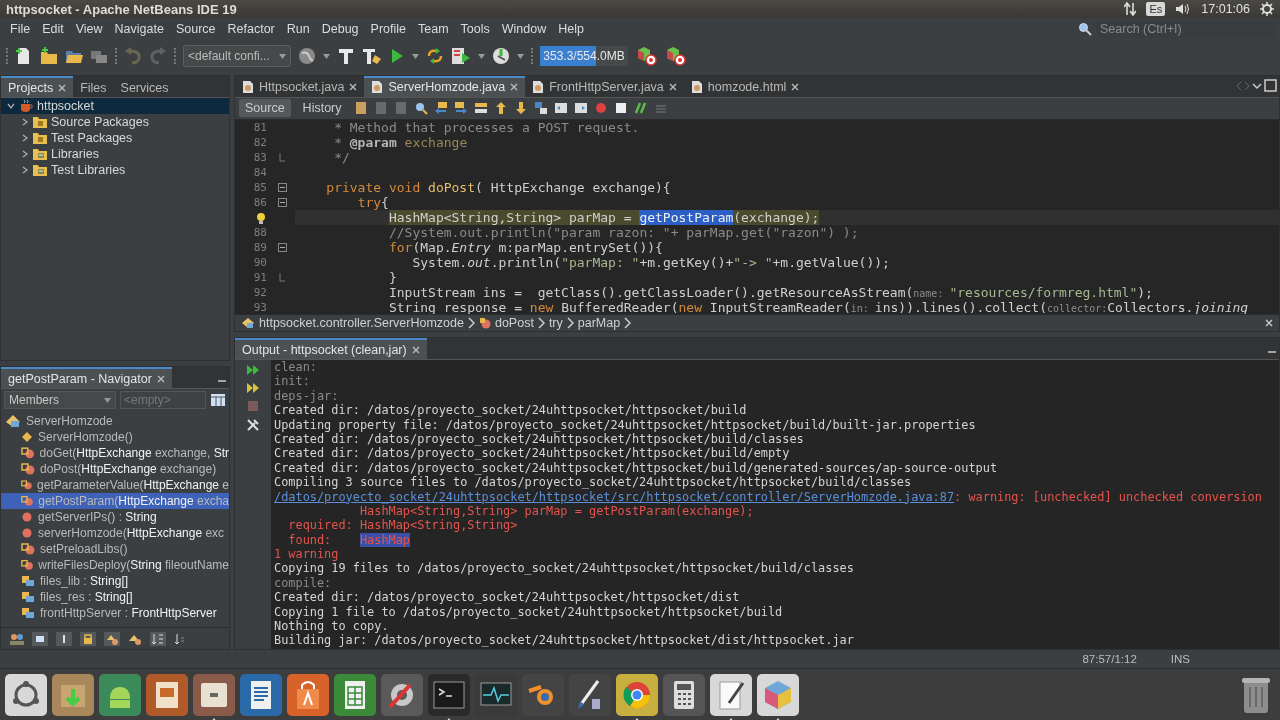 The width and height of the screenshot is (1280, 720). I want to click on search-icon, so click(1085, 29).